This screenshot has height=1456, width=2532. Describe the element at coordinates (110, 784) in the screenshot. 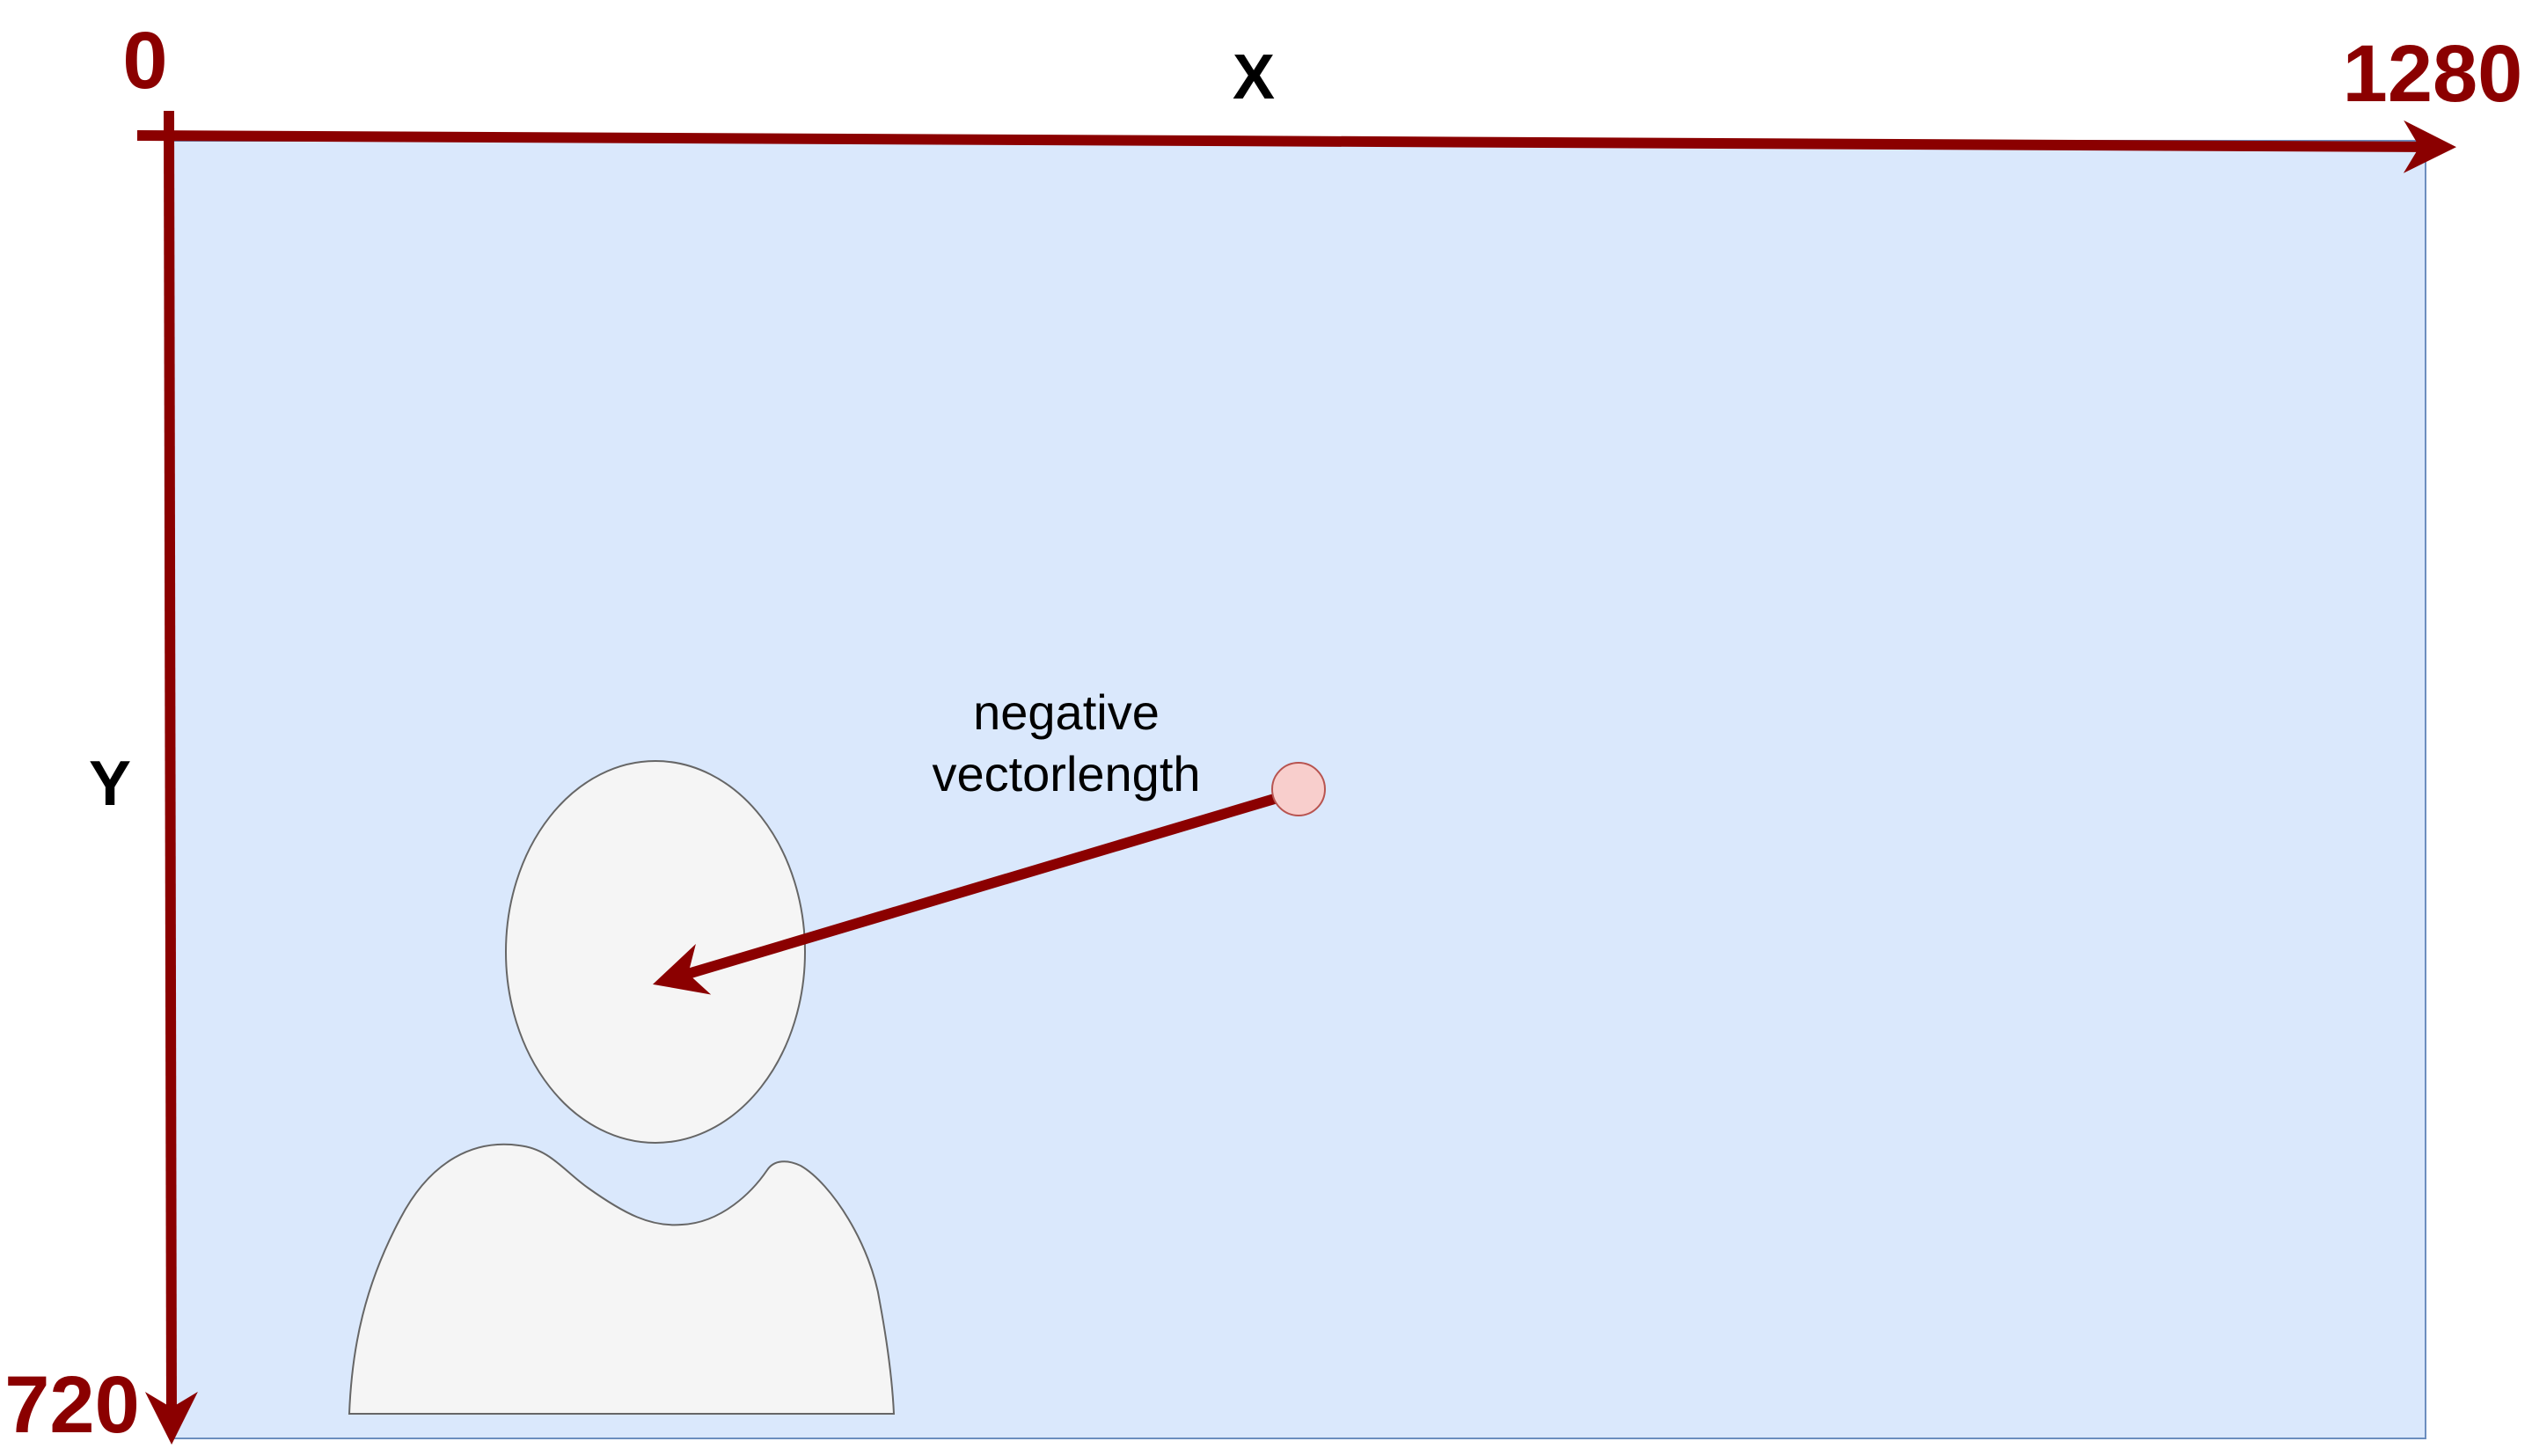

I see `y-axis-label: Y` at that location.